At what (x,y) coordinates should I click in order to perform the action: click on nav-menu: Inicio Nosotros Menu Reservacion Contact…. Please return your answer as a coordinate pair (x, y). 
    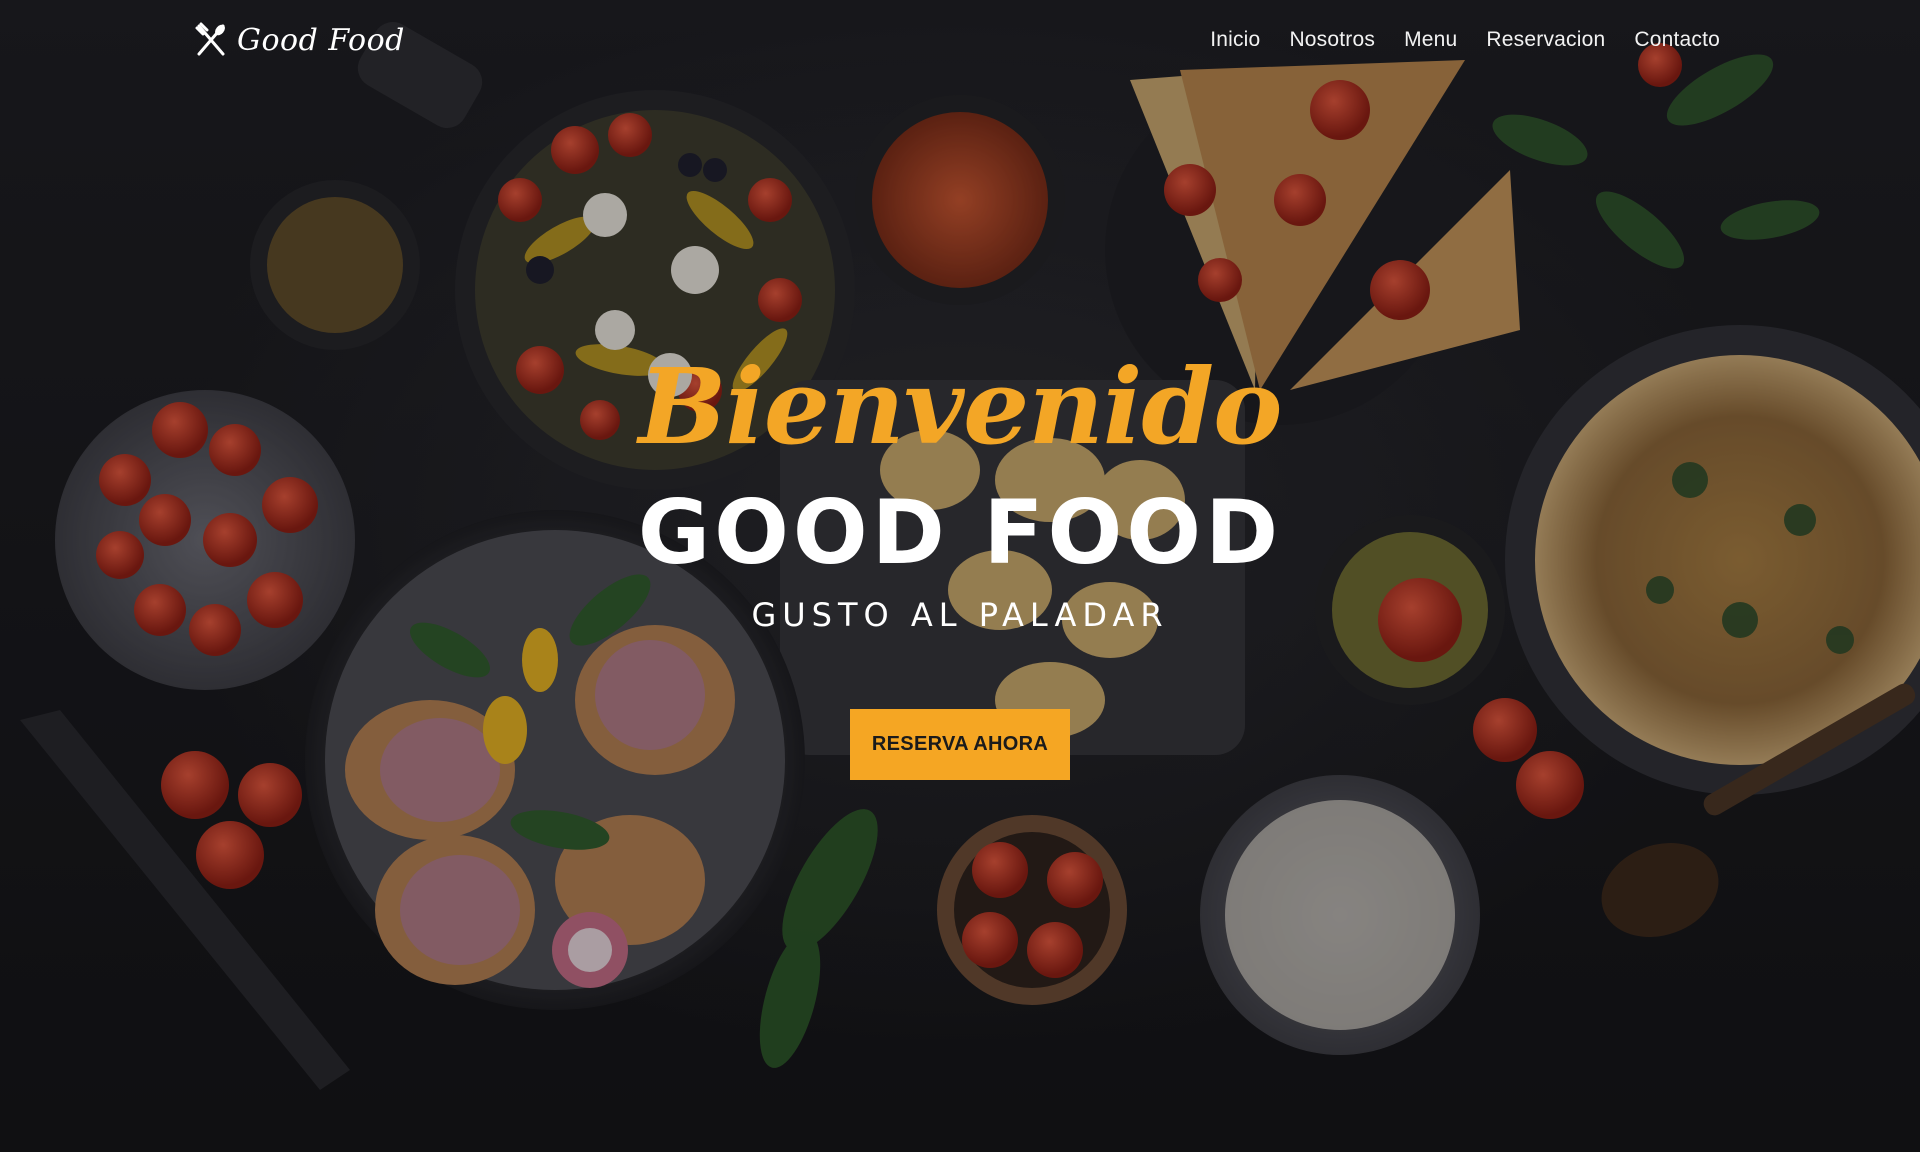
    Looking at the image, I should click on (1465, 40).